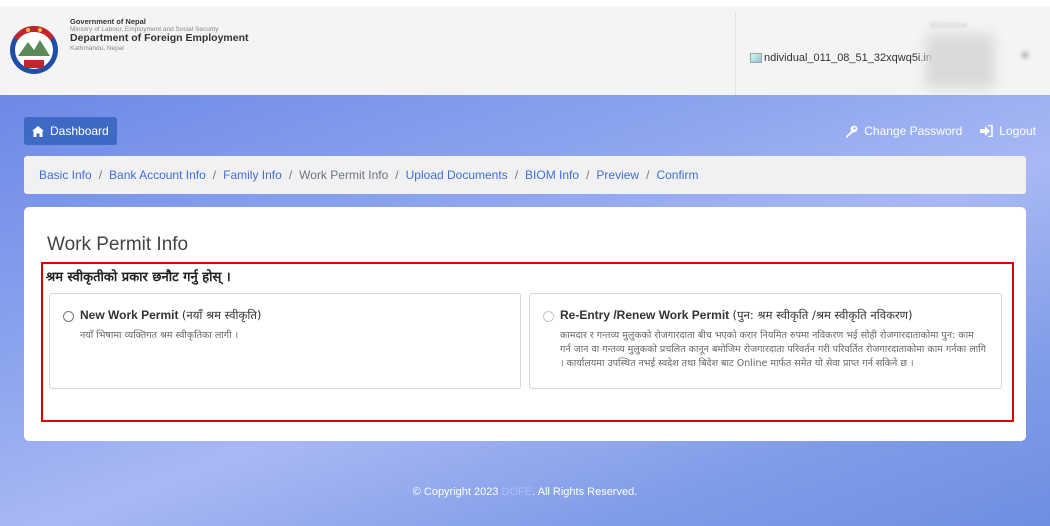  What do you see at coordinates (118, 244) in the screenshot?
I see `page-title: Work Permit Info` at bounding box center [118, 244].